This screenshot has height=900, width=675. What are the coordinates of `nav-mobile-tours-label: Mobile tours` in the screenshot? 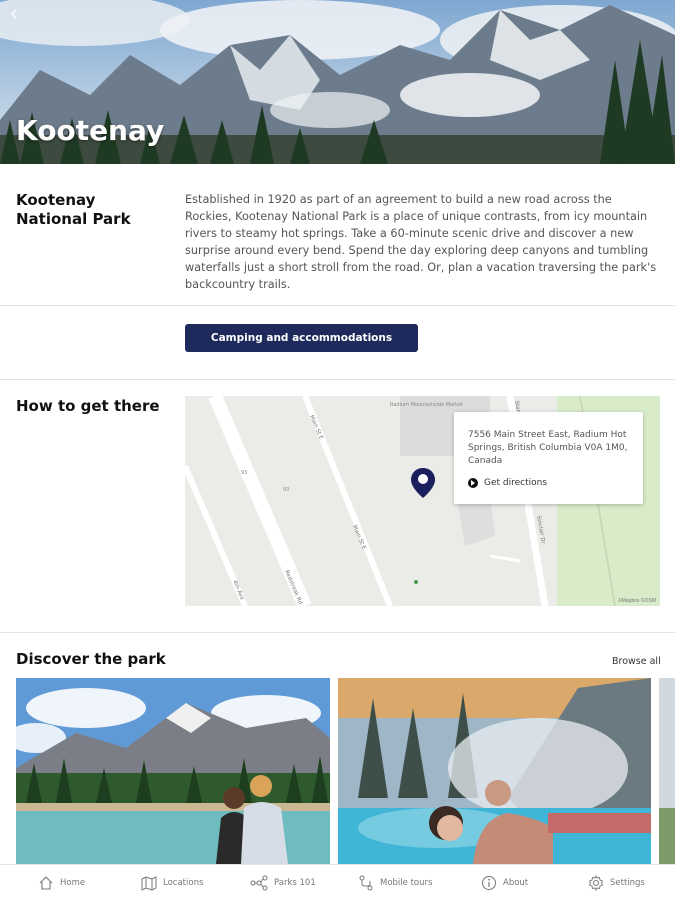 It's located at (406, 883).